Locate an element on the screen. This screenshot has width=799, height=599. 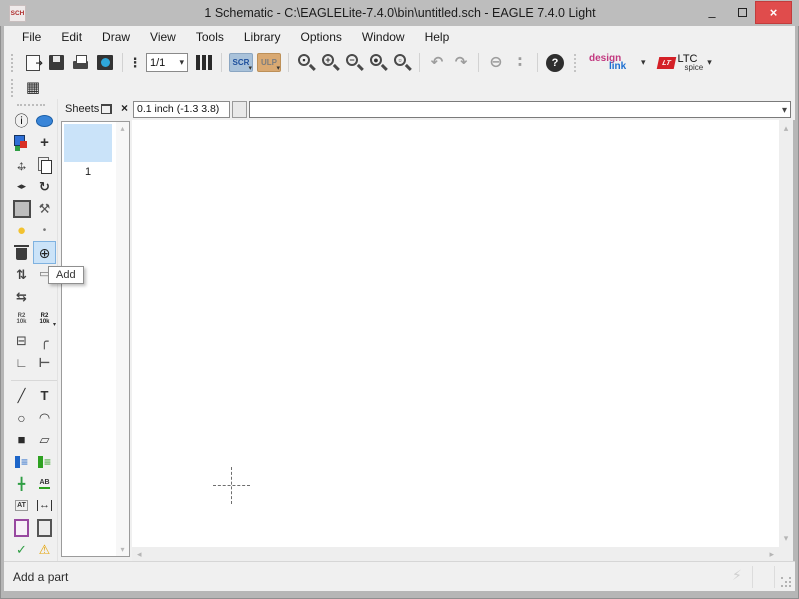
rect-tool-icon: ■ is located at coordinates (21, 439).